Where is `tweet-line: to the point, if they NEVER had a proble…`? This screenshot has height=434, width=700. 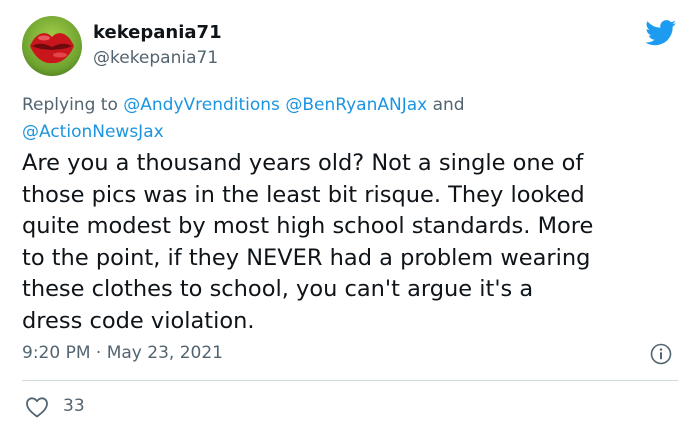
tweet-line: to the point, if they NEVER had a proble… is located at coordinates (306, 257).